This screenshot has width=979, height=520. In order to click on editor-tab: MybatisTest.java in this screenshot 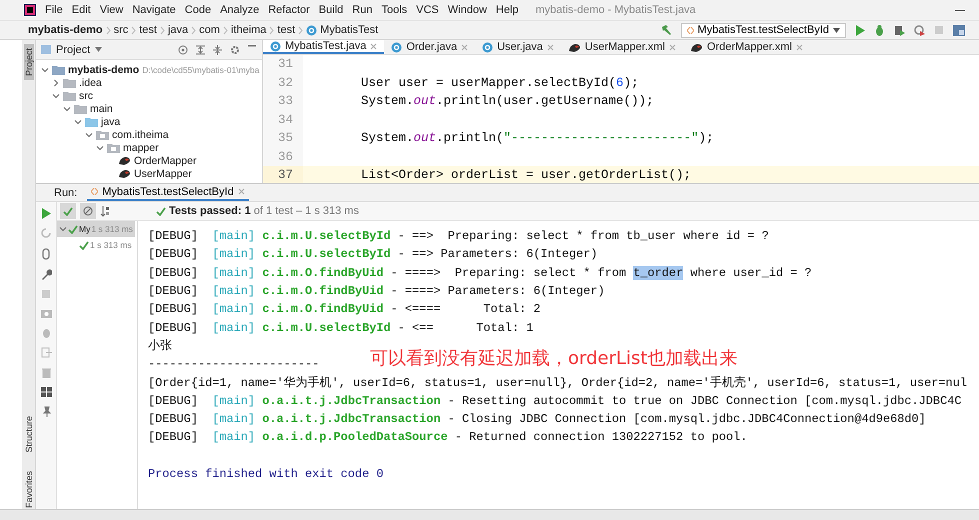, I will do `click(323, 47)`.